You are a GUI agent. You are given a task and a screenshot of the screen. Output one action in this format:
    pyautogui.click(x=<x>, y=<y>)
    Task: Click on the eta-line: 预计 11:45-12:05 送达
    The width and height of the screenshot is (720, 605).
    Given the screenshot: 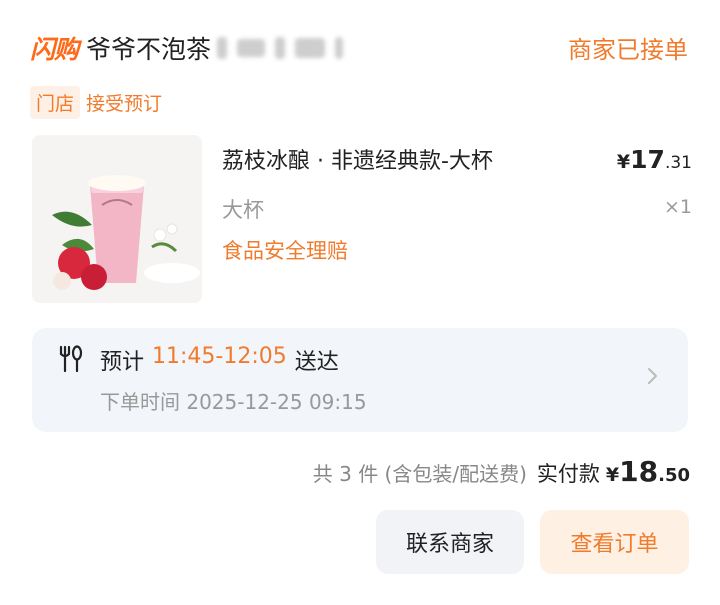 What is the action you would take?
    pyautogui.click(x=219, y=360)
    